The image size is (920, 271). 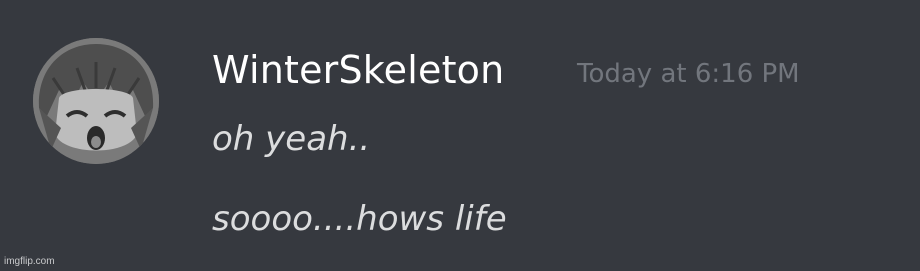 What do you see at coordinates (29, 261) in the screenshot?
I see `watermark: imgflip.com` at bounding box center [29, 261].